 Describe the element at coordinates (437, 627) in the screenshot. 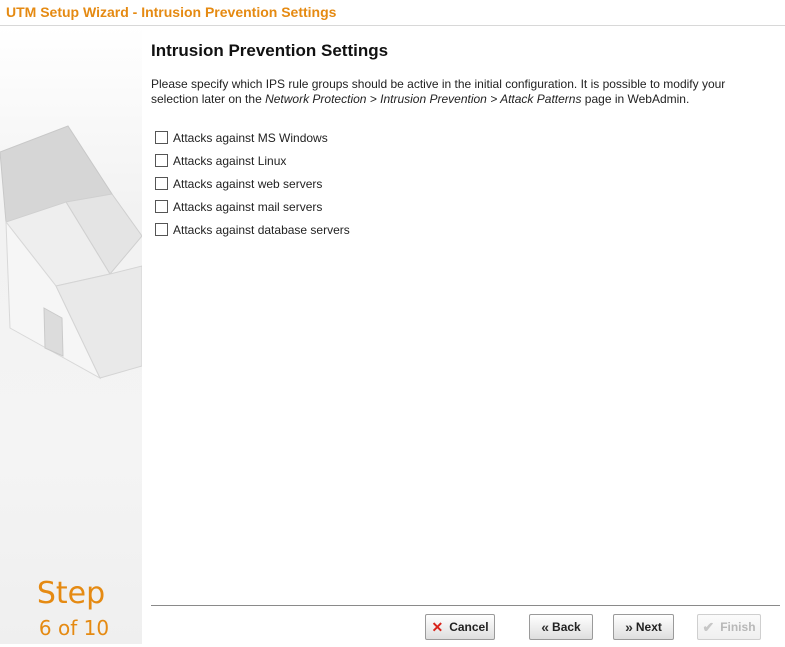

I see `close-icon: ✕` at that location.